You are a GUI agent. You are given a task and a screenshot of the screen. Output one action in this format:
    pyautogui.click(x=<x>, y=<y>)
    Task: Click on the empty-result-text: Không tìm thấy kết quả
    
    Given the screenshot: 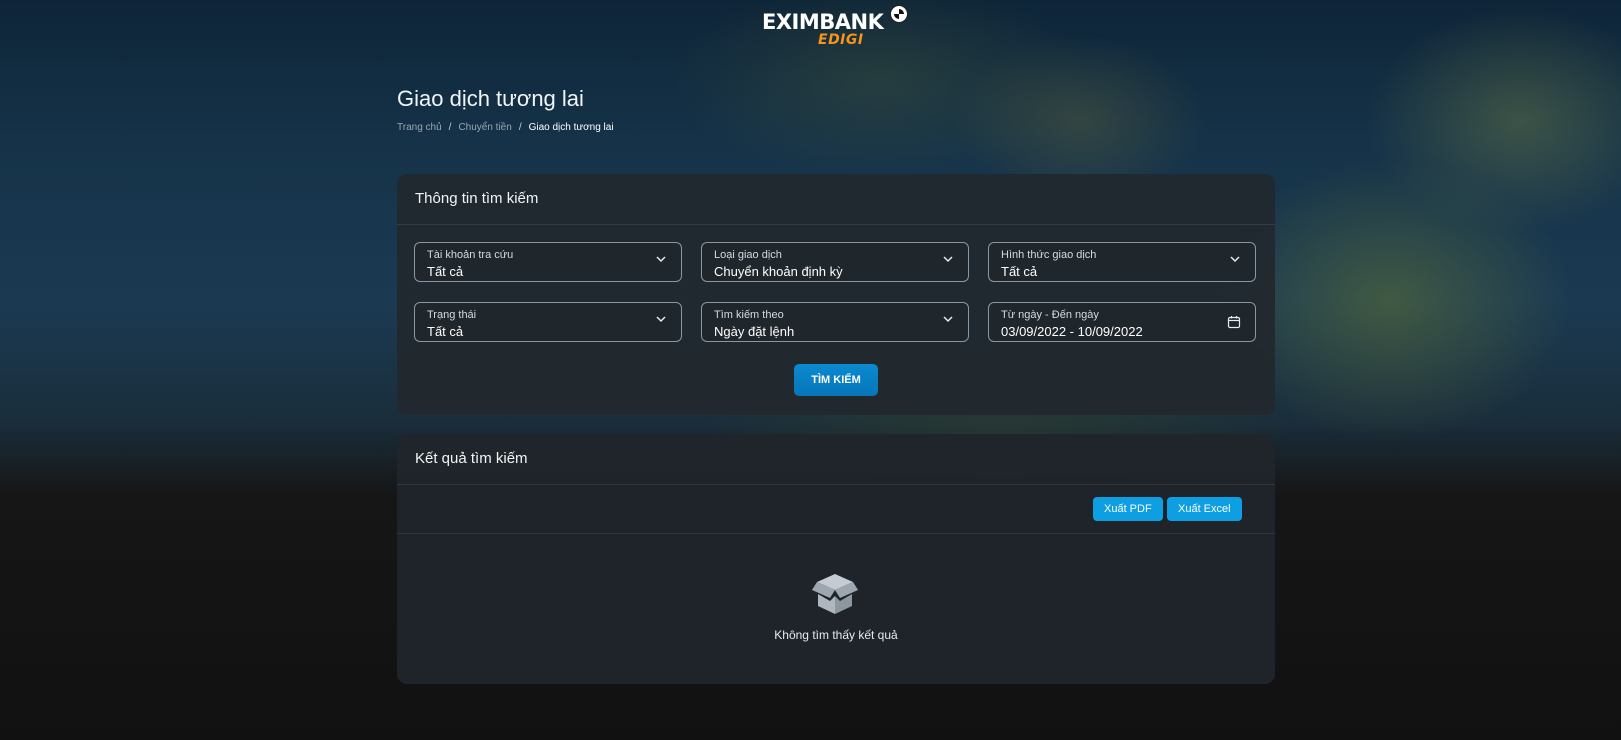 What is the action you would take?
    pyautogui.click(x=836, y=635)
    